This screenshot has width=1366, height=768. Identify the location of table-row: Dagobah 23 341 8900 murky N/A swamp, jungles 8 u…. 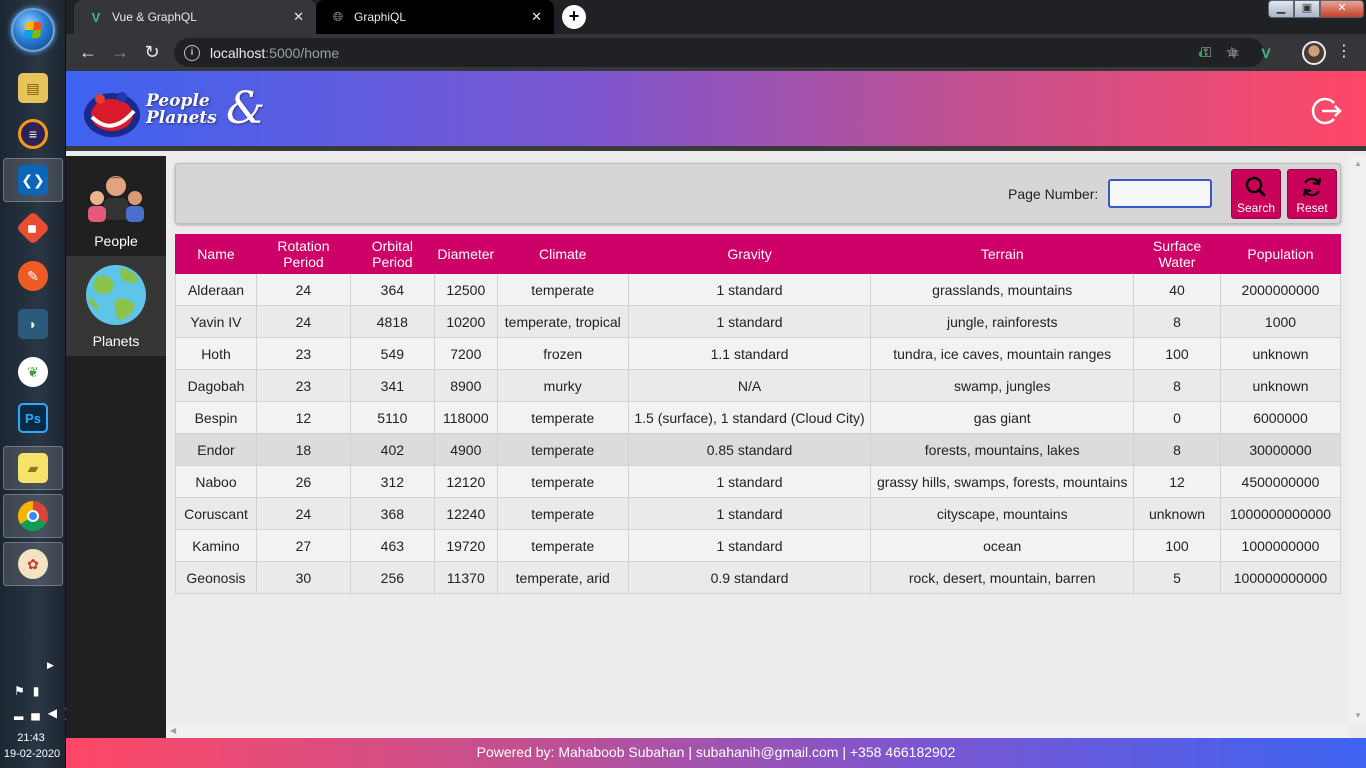
(758, 385).